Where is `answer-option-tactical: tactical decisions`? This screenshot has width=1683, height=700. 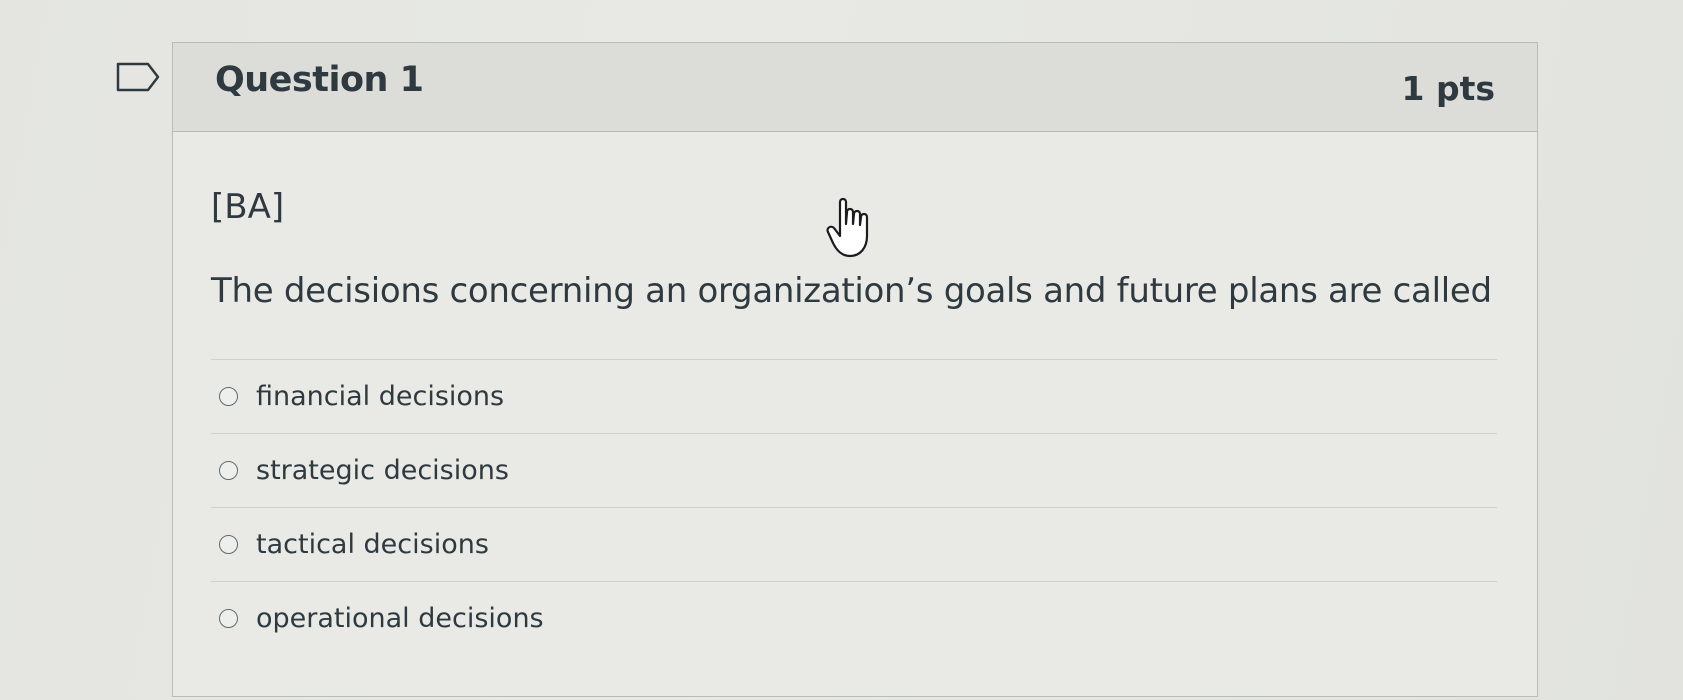 answer-option-tactical: tactical decisions is located at coordinates (854, 544).